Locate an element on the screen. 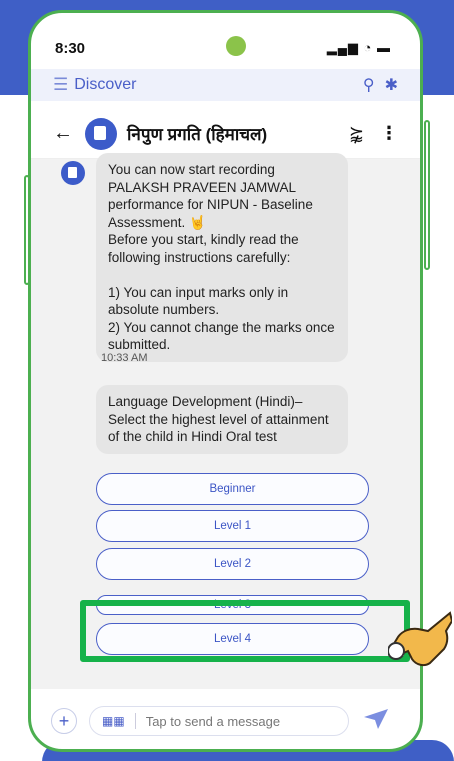 This screenshot has height=761, width=454. option-button-beginner: Beginner is located at coordinates (232, 489).